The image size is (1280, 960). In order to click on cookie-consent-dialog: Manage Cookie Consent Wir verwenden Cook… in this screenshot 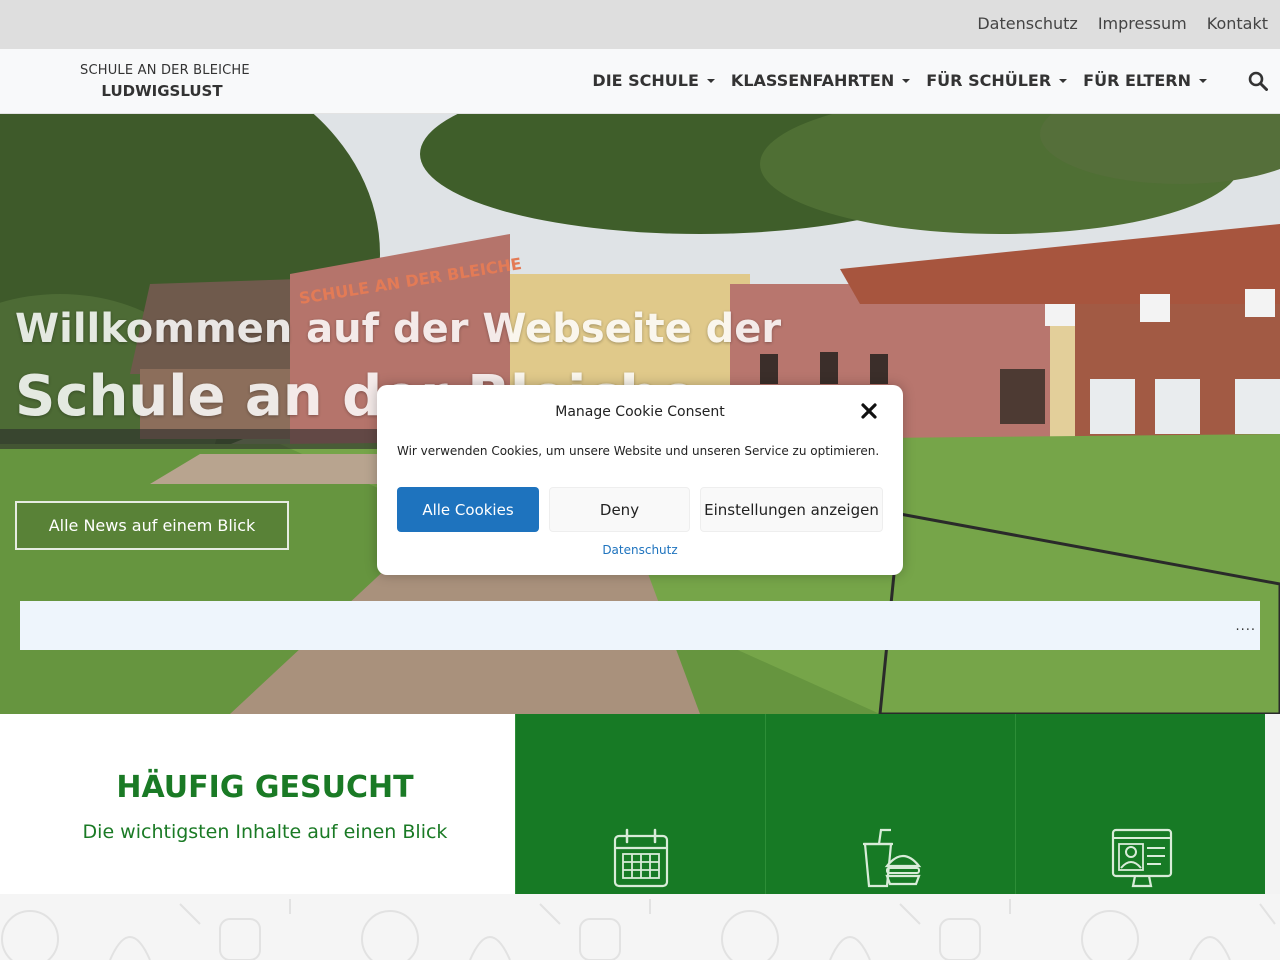, I will do `click(640, 480)`.